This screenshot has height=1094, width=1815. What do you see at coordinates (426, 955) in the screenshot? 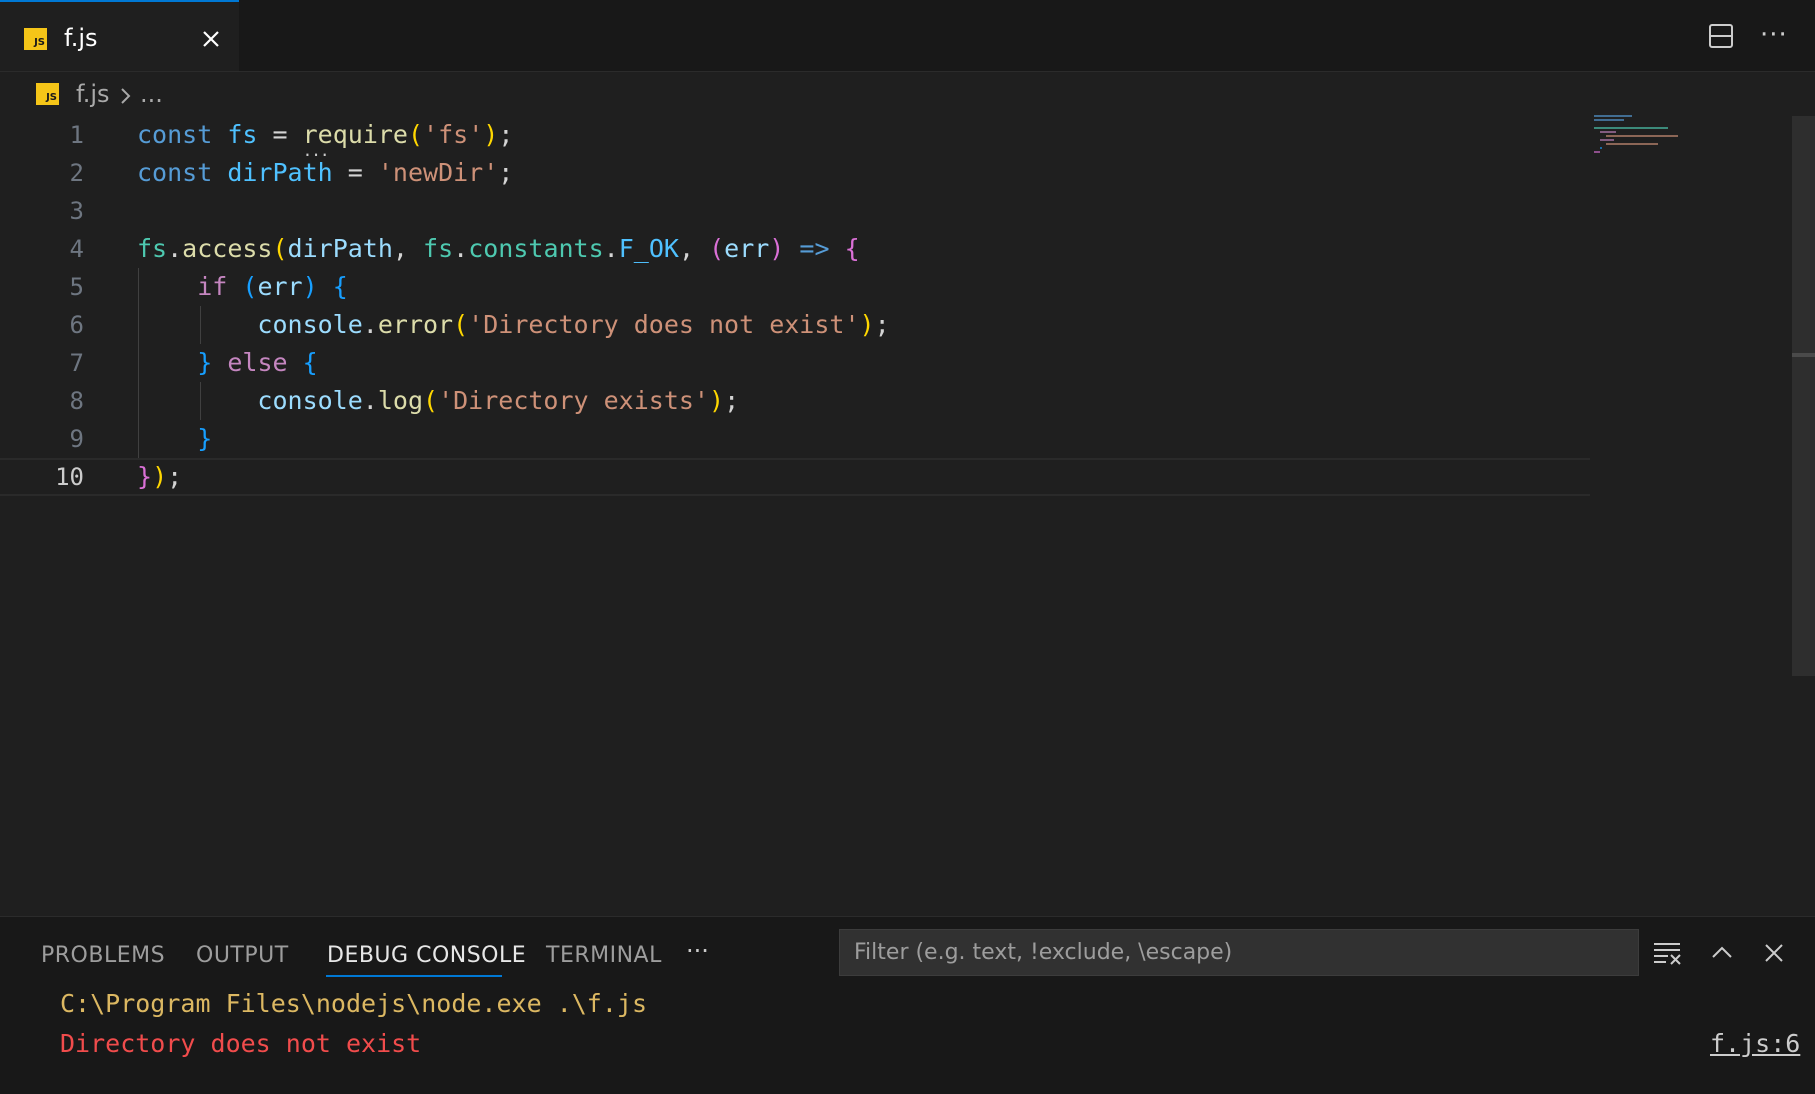
I see `tab-debug-console: DEBUG CONSOLE` at bounding box center [426, 955].